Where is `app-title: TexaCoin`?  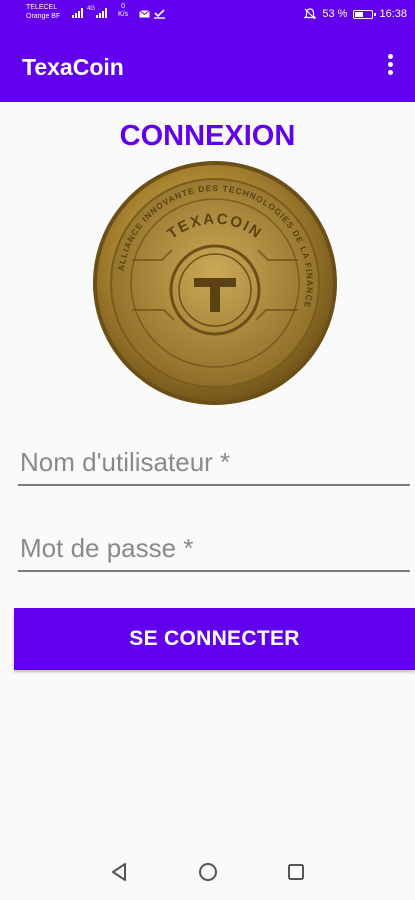 app-title: TexaCoin is located at coordinates (73, 67).